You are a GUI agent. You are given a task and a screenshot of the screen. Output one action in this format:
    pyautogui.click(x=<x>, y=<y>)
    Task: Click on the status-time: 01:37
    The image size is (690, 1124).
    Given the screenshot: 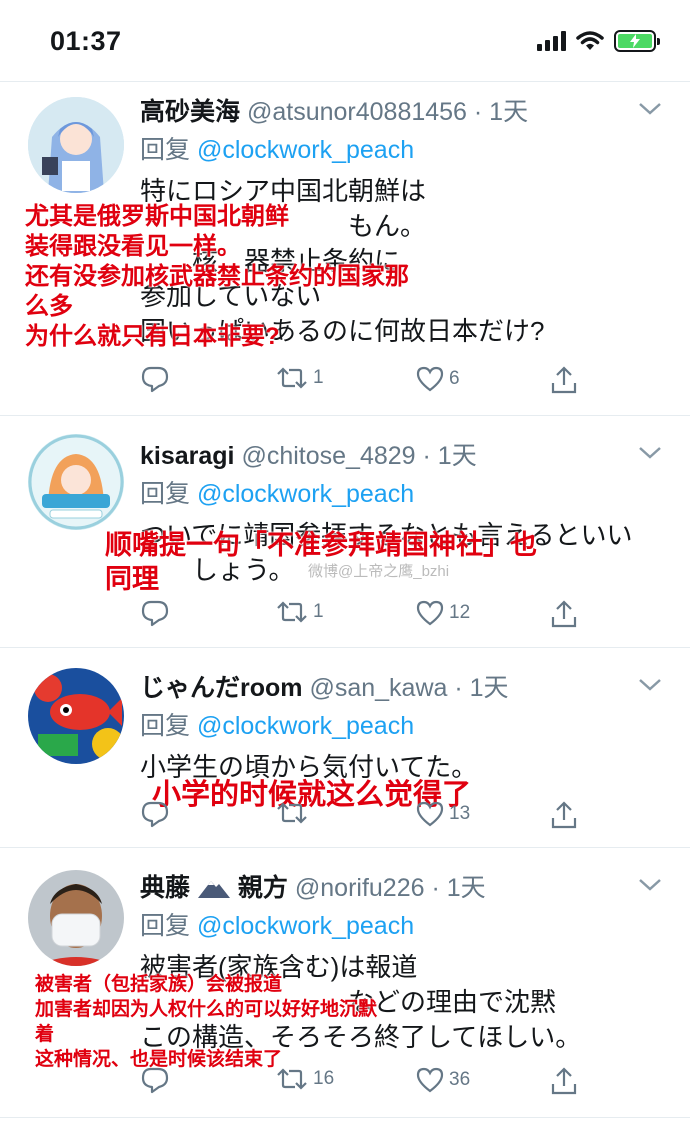 What is the action you would take?
    pyautogui.click(x=86, y=41)
    